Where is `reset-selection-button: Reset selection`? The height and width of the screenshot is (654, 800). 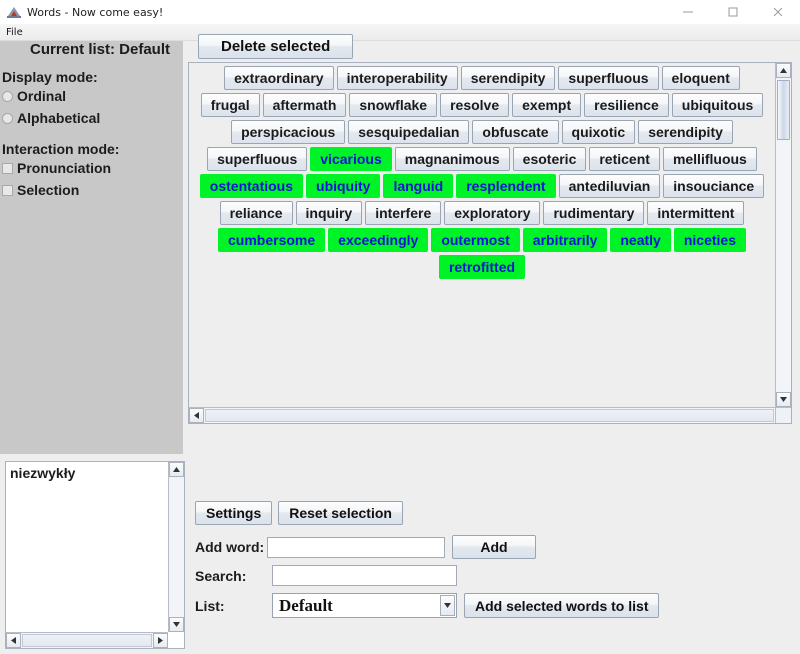
reset-selection-button: Reset selection is located at coordinates (340, 513).